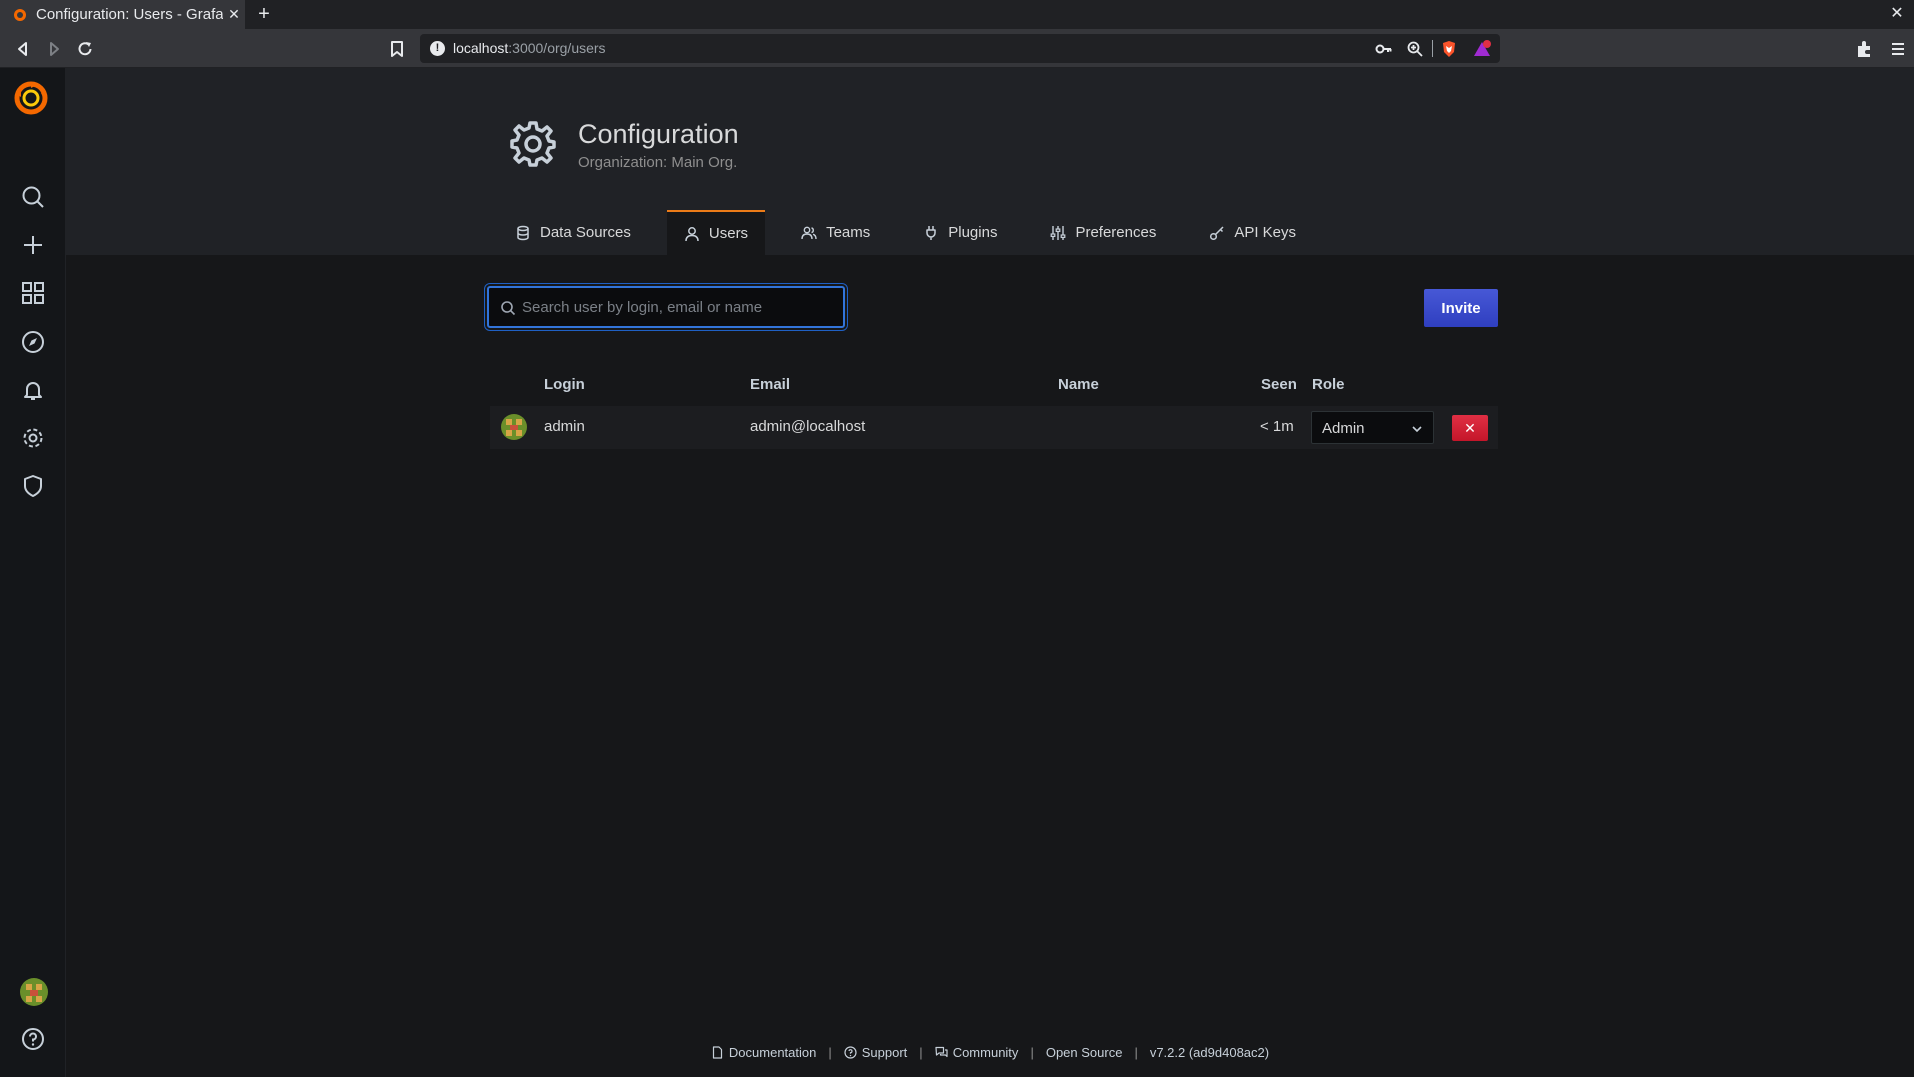  What do you see at coordinates (1897, 14) in the screenshot?
I see `window-close-icon: ✕` at bounding box center [1897, 14].